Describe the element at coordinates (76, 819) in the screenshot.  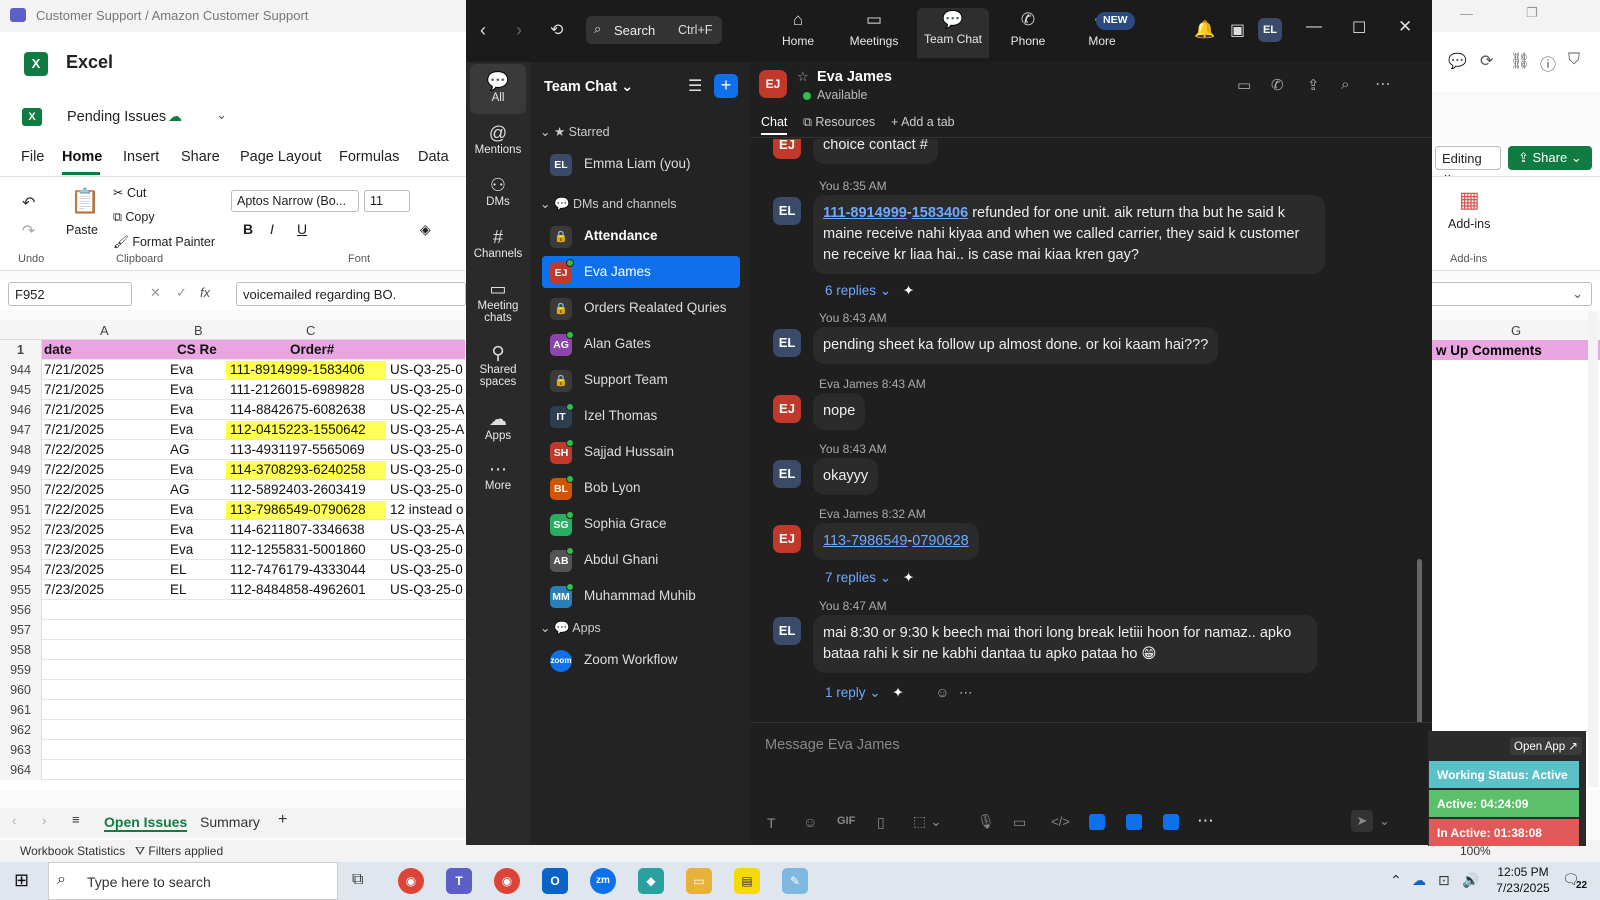
I see `all-sheets-icon: ≡` at that location.